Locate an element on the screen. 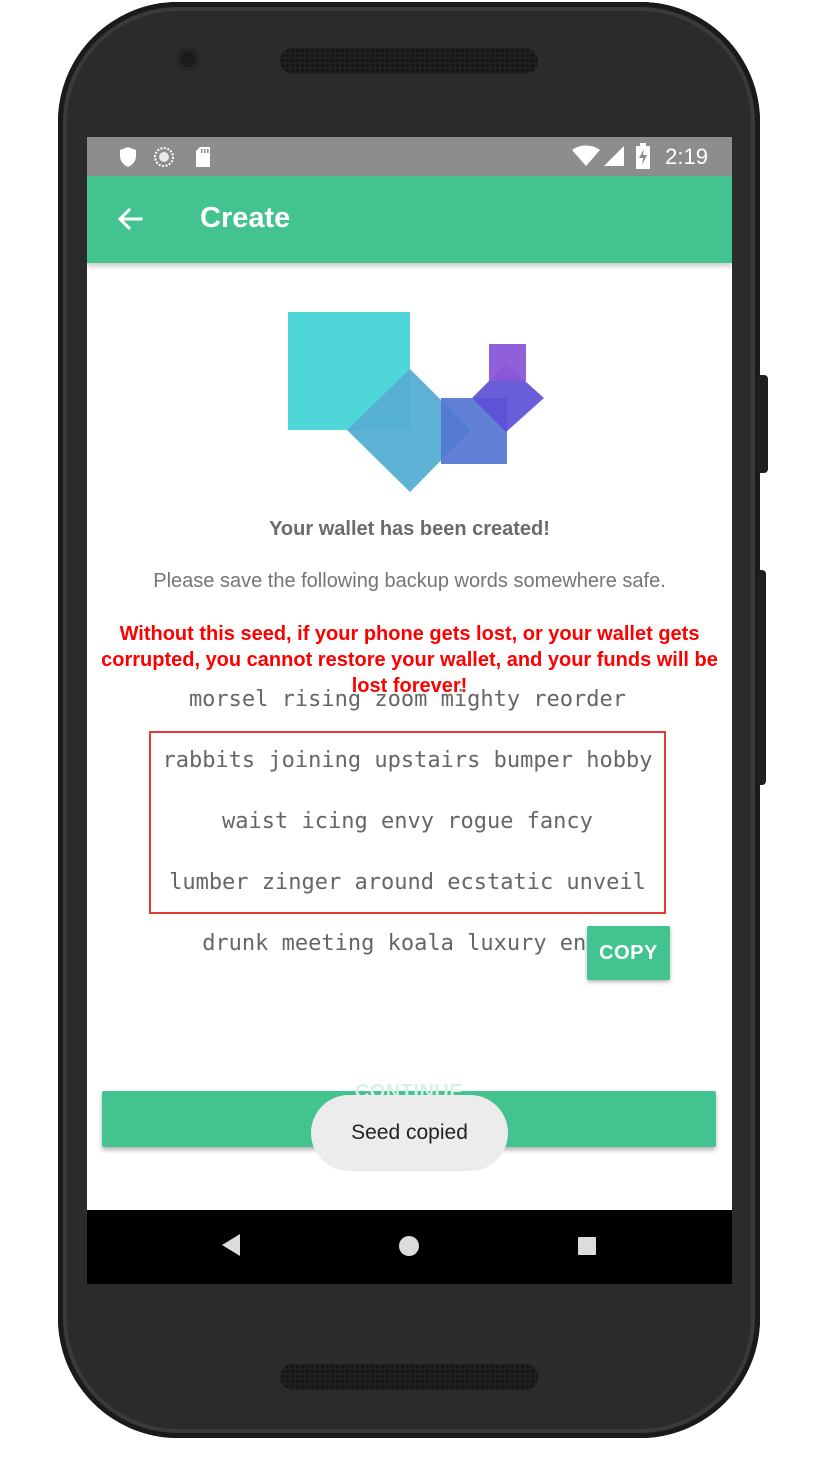 This screenshot has height=1459, width=817. seed-line: waist icing envy rogue fancy is located at coordinates (407, 822).